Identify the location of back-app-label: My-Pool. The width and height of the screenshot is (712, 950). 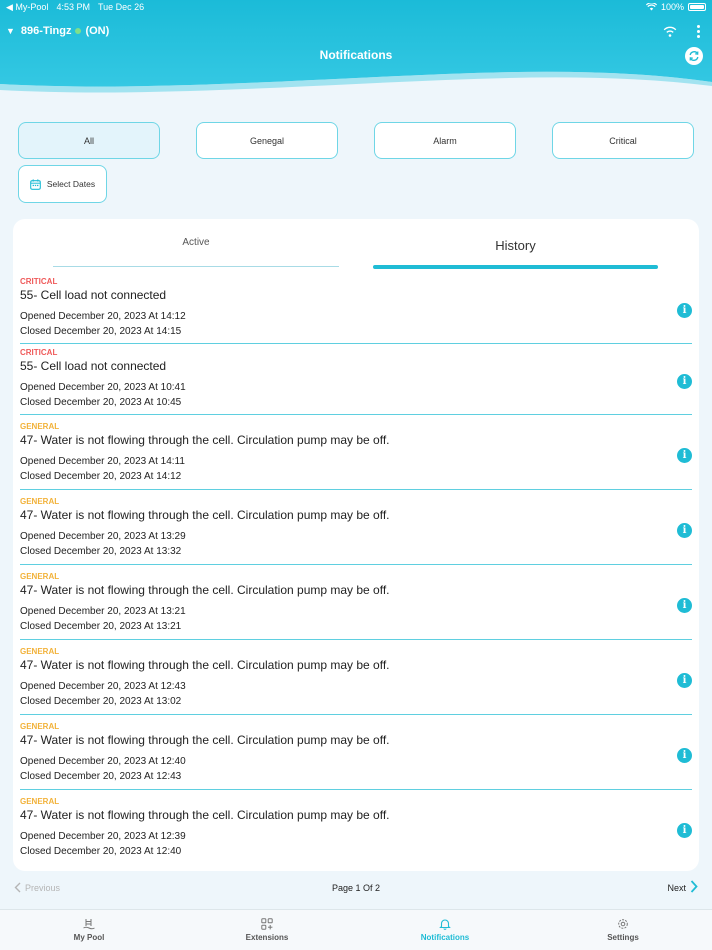
(32, 6).